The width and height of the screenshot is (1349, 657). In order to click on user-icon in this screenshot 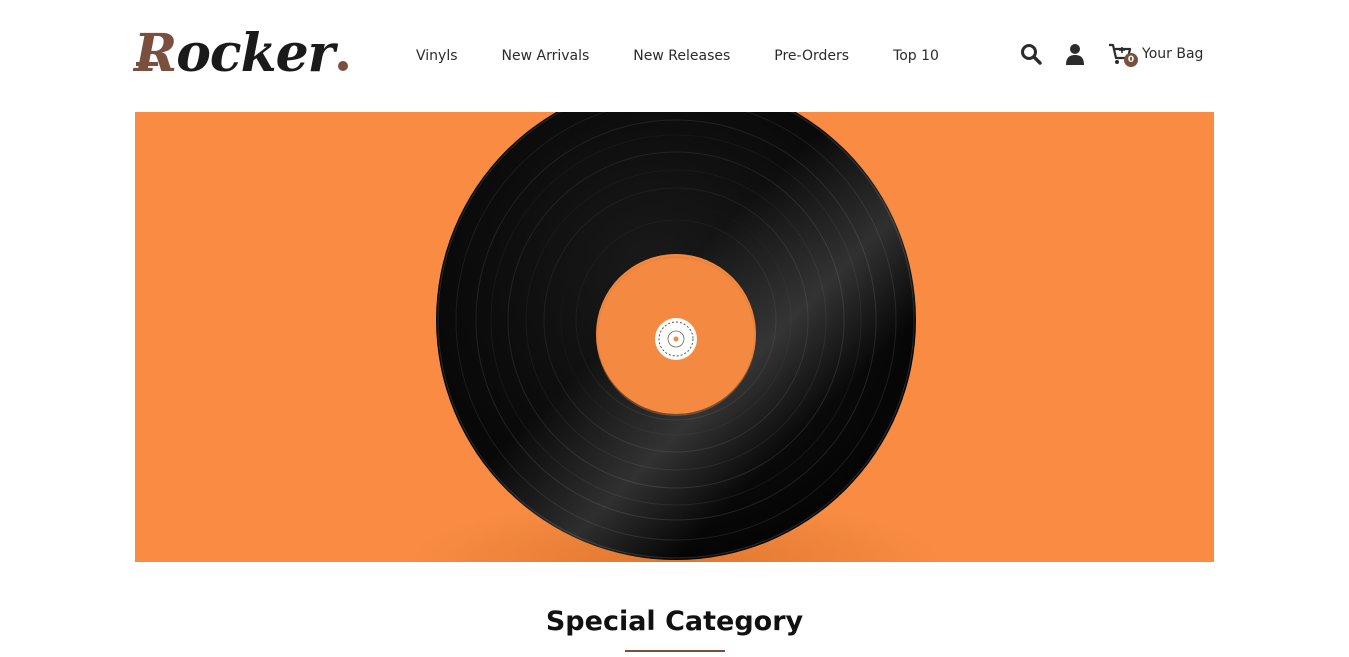, I will do `click(1075, 54)`.